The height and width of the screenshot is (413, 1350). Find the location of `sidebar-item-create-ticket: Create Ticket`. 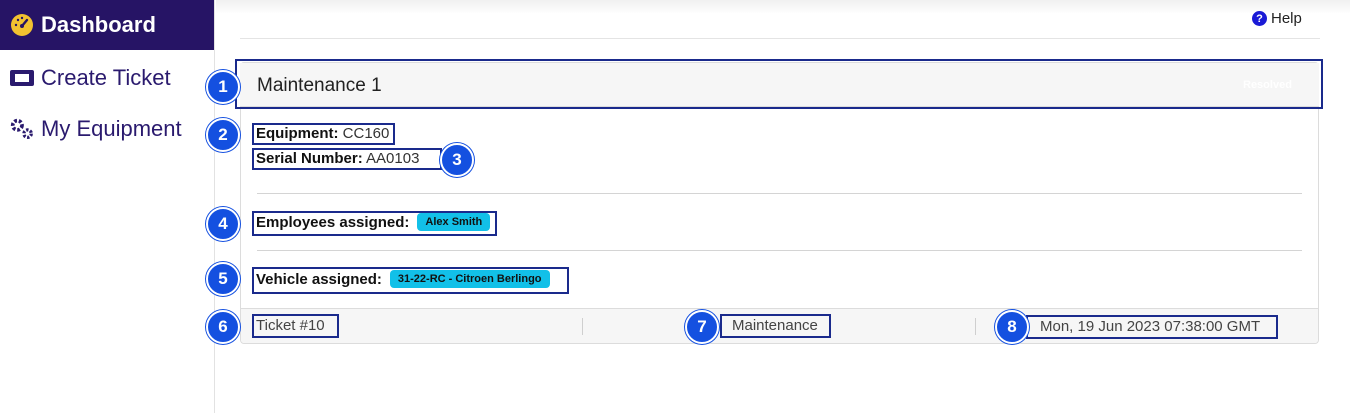

sidebar-item-create-ticket: Create Ticket is located at coordinates (107, 78).